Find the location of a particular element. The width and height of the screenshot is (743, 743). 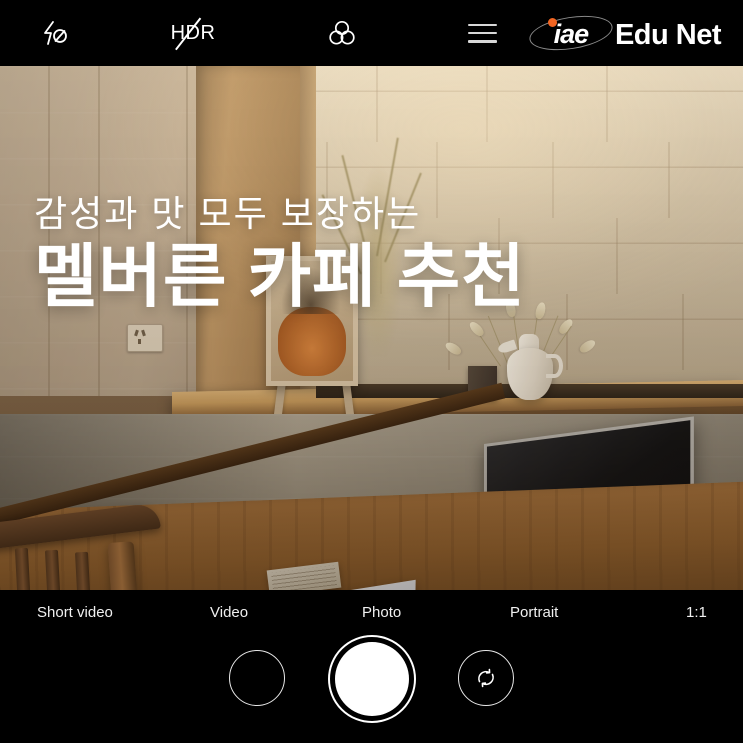

flip-camera-icon is located at coordinates (486, 678).